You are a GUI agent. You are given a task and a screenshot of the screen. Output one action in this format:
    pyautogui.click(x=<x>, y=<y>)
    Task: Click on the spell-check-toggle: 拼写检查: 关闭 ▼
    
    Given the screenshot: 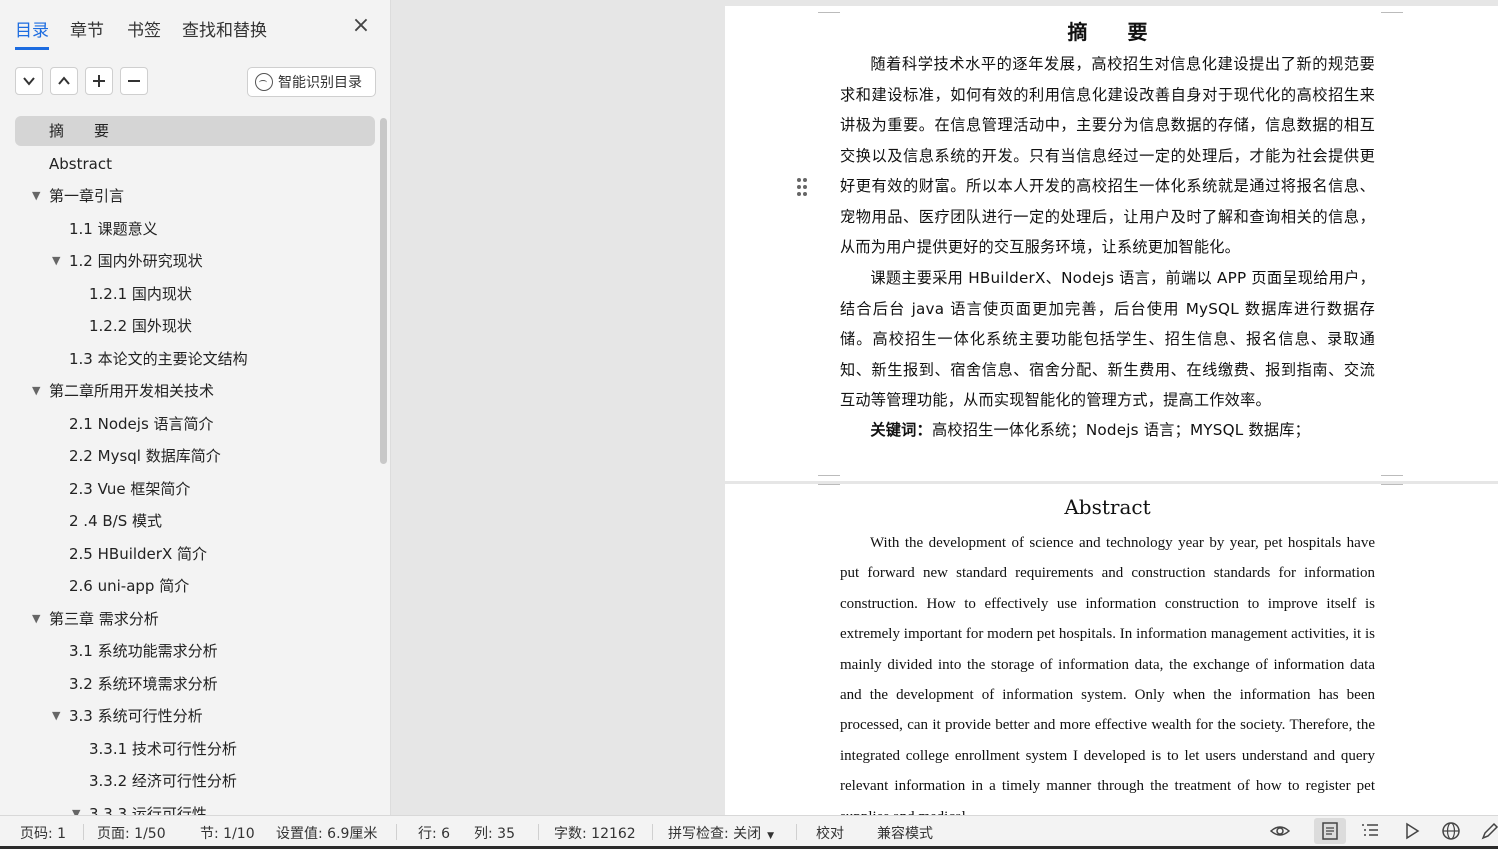 What is the action you would take?
    pyautogui.click(x=721, y=833)
    